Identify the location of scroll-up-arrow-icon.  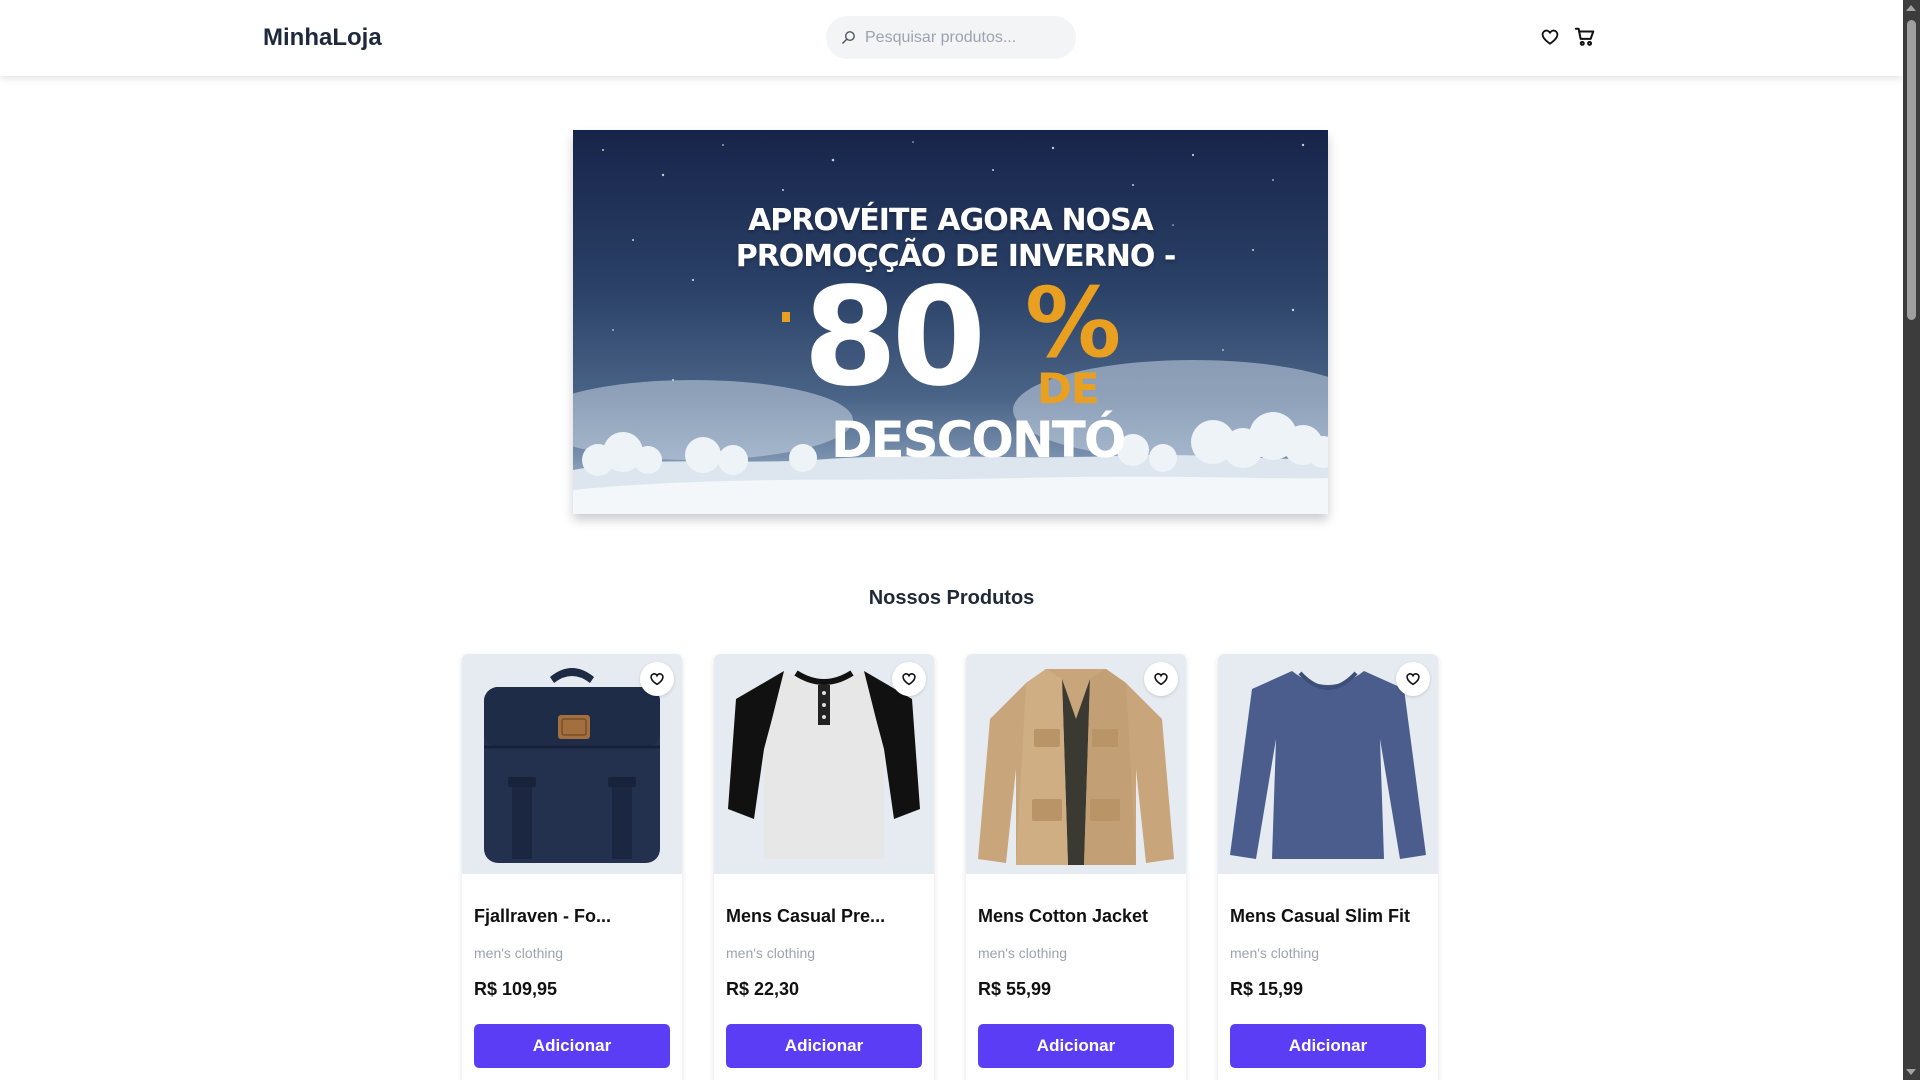
(1911, 8).